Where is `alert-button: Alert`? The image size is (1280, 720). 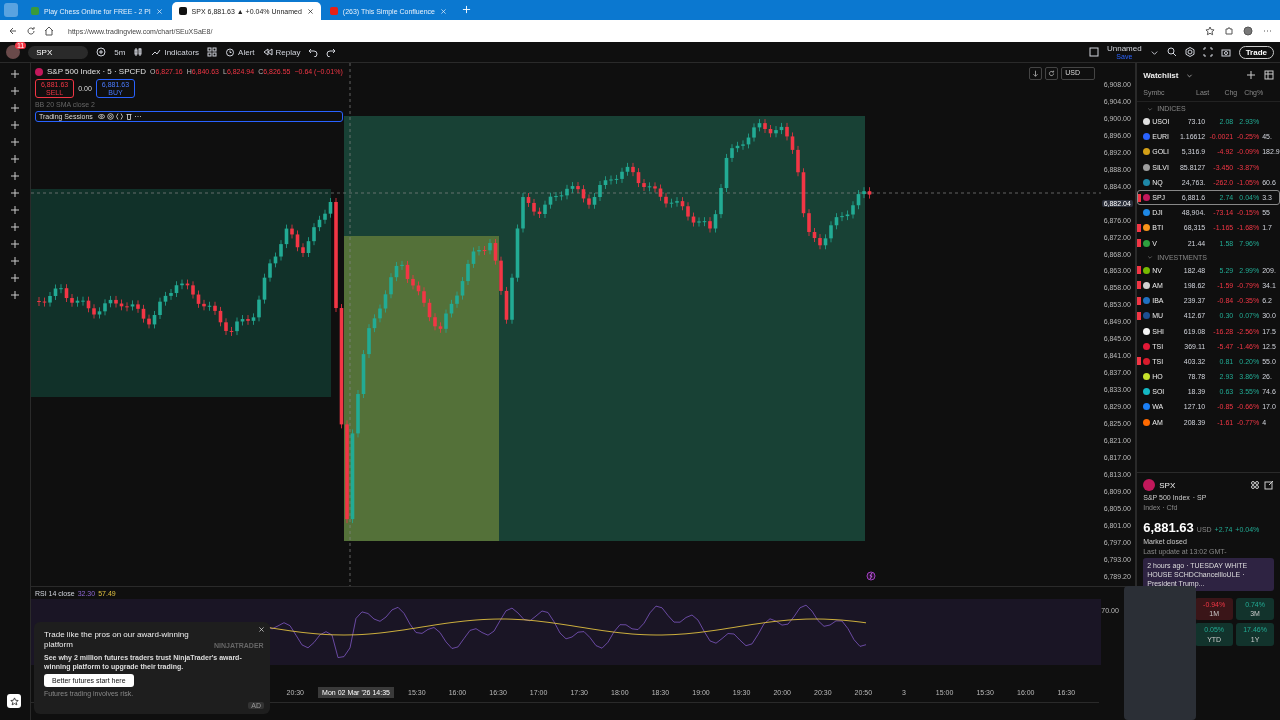 alert-button: Alert is located at coordinates (240, 52).